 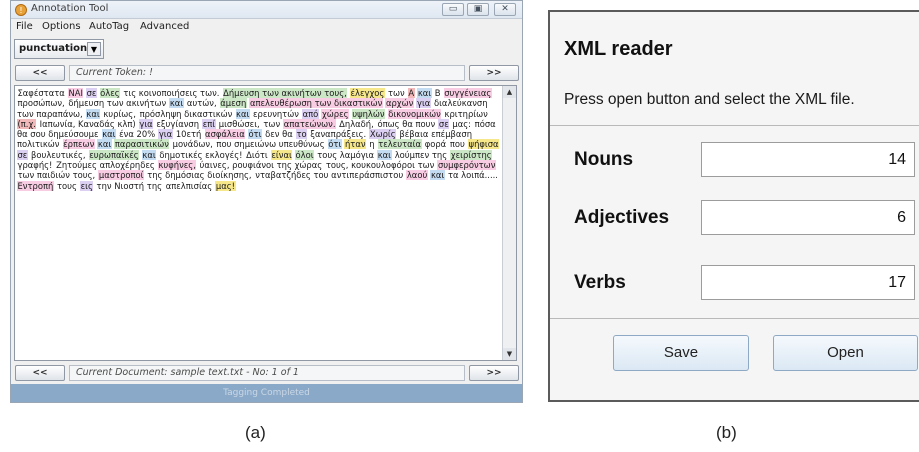 I want to click on annotated-token: απατεώνων., so click(x=309, y=123).